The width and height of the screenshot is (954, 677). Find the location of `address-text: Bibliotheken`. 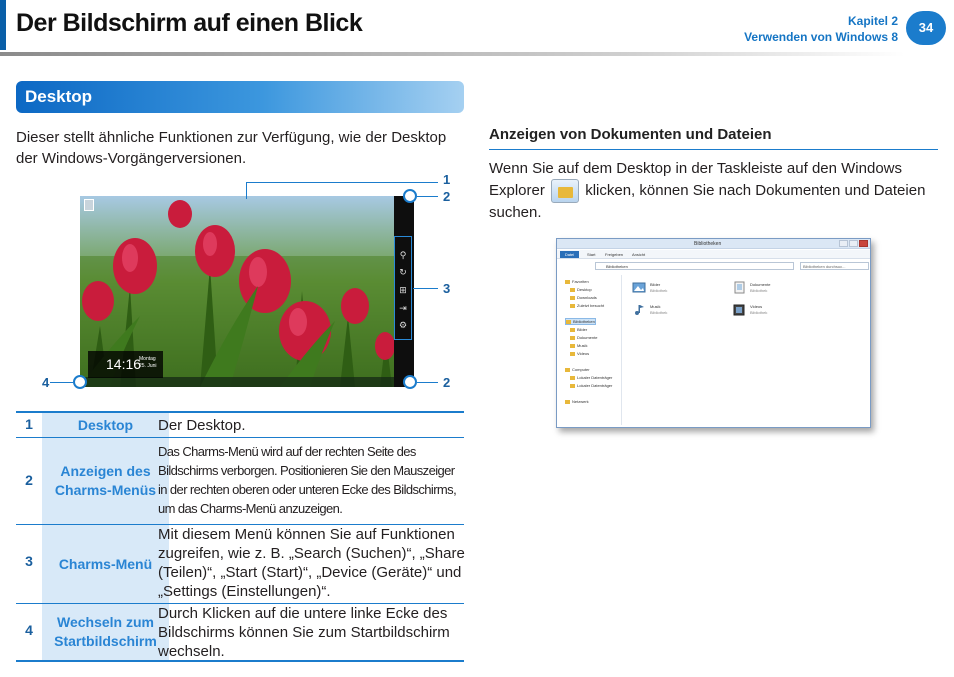

address-text: Bibliotheken is located at coordinates (617, 266).